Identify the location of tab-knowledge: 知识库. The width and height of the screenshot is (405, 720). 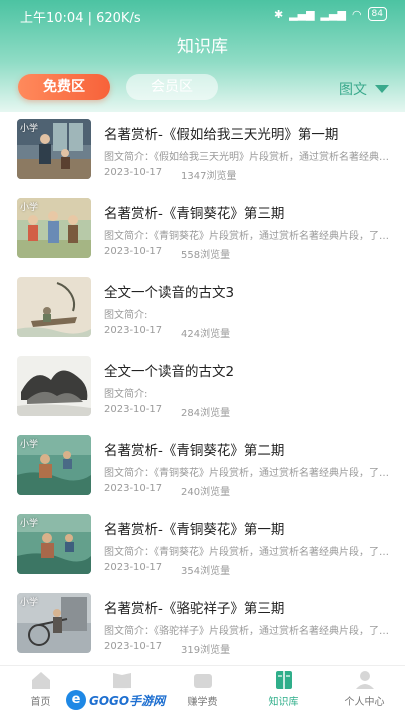
(283, 689).